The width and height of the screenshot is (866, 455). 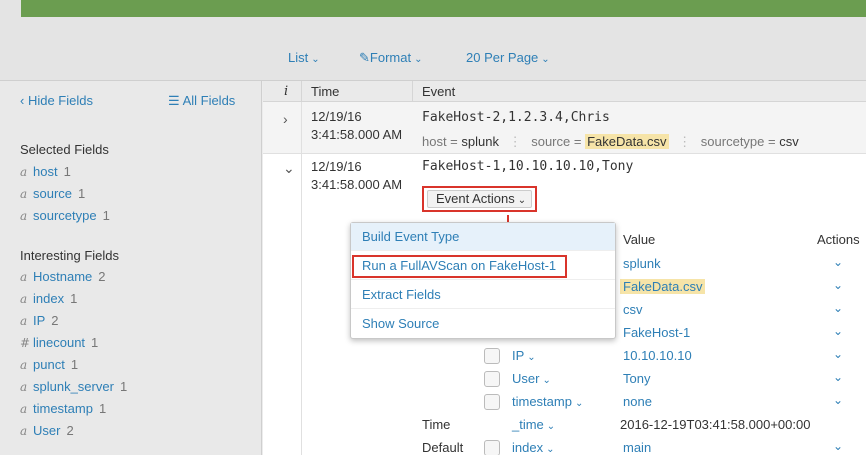 What do you see at coordinates (656, 332) in the screenshot?
I see `field-value: FakeHost-1` at bounding box center [656, 332].